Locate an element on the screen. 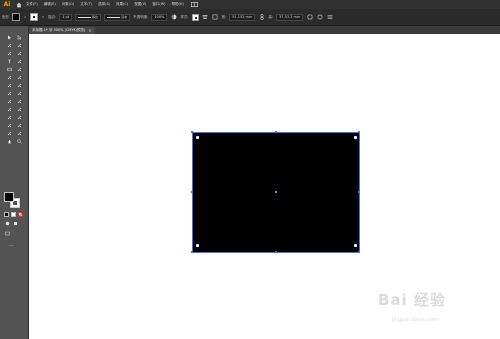 Image resolution: width=500 pixels, height=339 pixels. edit-toolbar-icon: ··· is located at coordinates (11, 246).